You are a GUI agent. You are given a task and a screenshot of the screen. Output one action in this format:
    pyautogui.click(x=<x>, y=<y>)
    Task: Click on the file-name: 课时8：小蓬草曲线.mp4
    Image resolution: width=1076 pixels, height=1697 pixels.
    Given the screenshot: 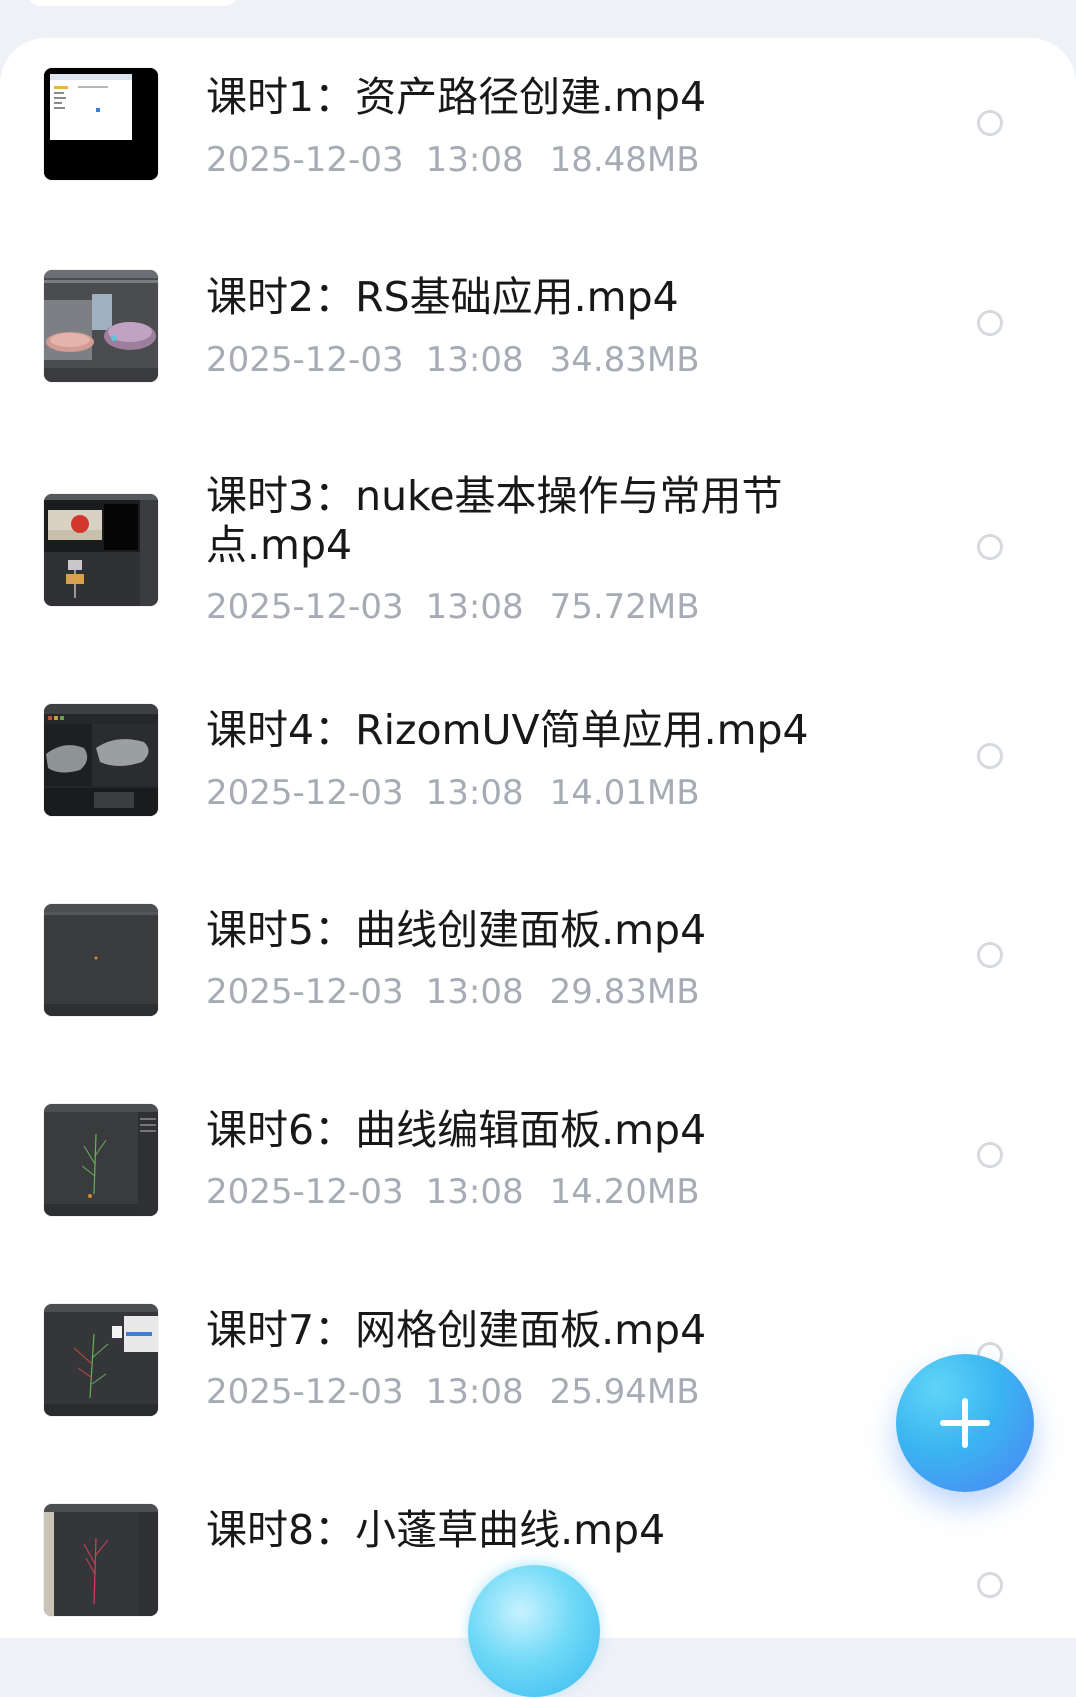 What is the action you would take?
    pyautogui.click(x=436, y=1530)
    